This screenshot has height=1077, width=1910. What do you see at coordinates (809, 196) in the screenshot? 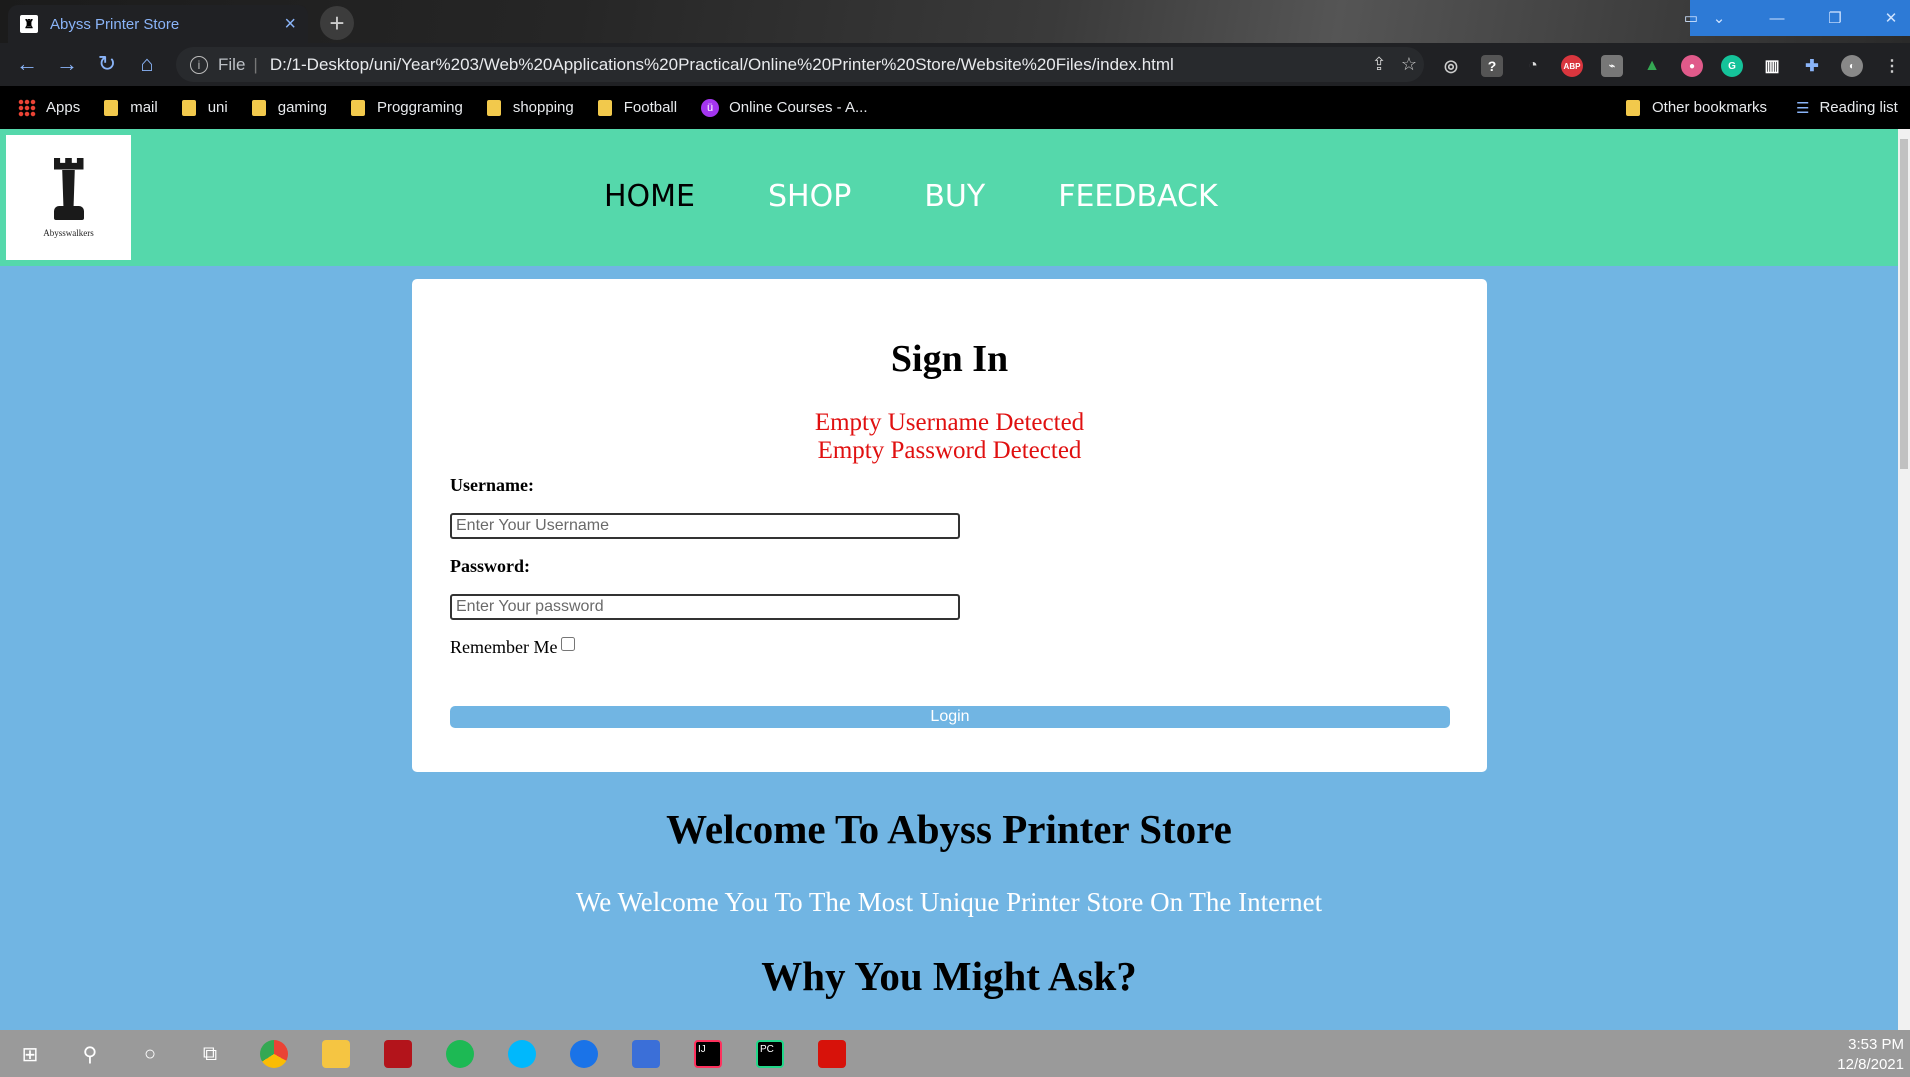
I see `nav-shop: SHOP` at bounding box center [809, 196].